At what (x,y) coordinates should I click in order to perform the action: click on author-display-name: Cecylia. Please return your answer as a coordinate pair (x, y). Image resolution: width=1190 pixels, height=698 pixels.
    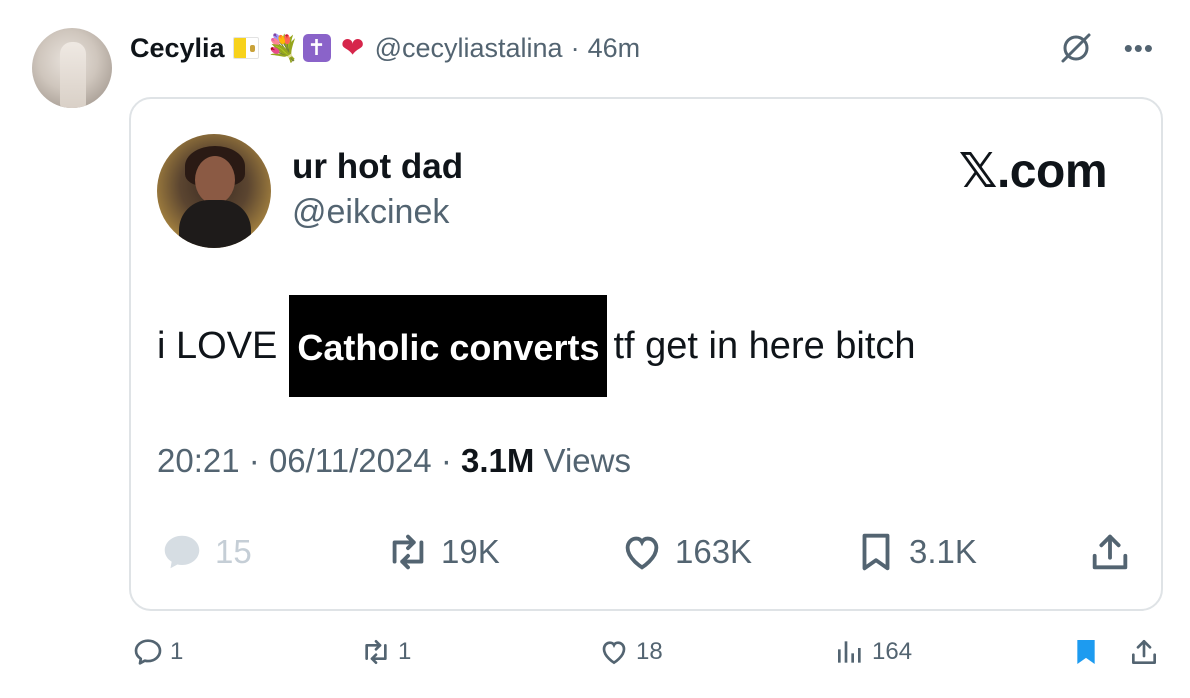
    Looking at the image, I should click on (177, 48).